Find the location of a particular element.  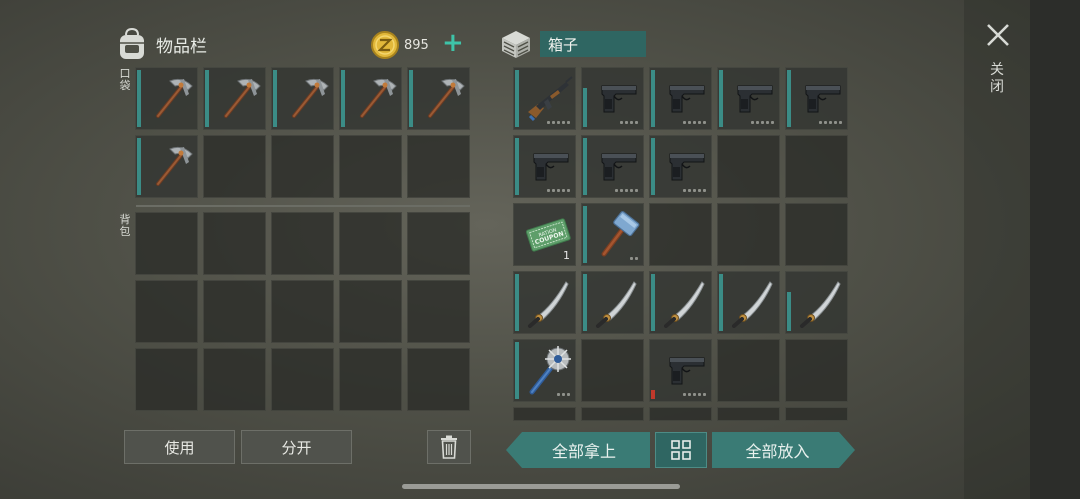

discard-button is located at coordinates (449, 447).